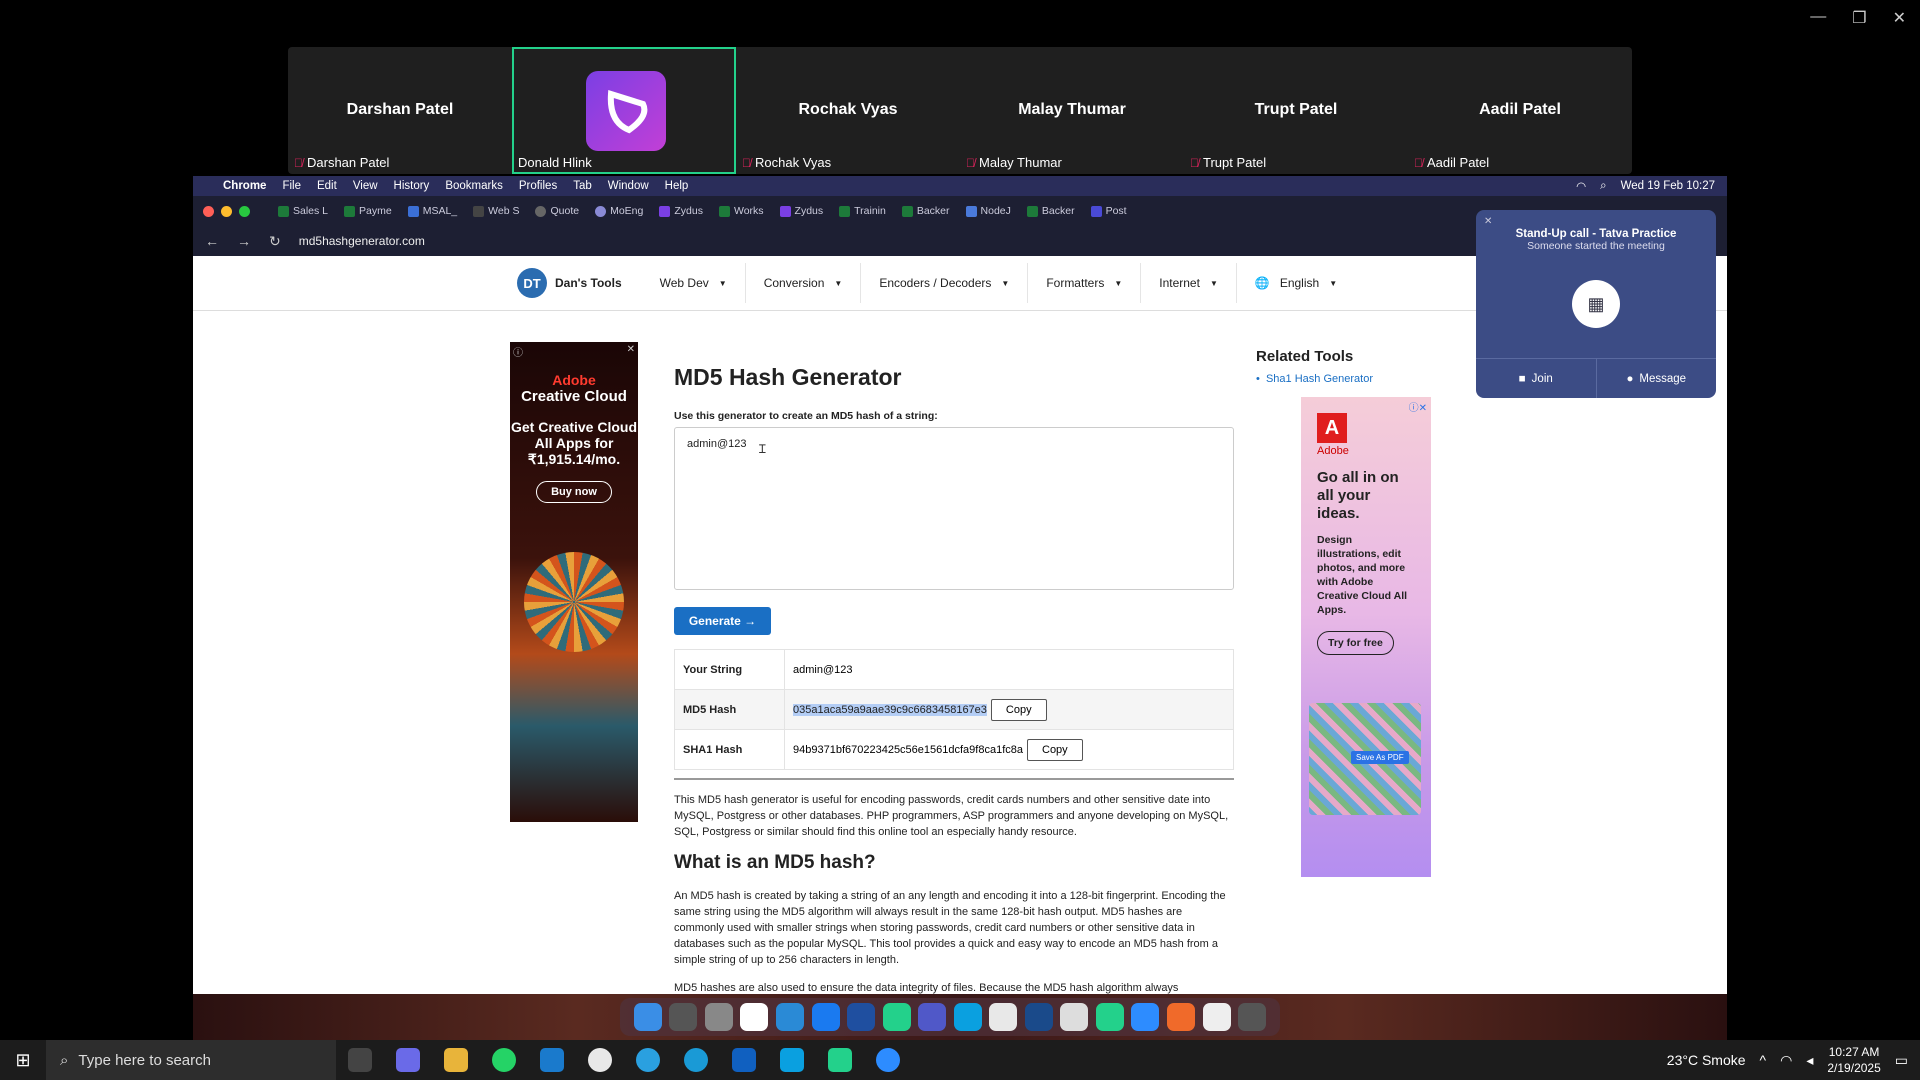 The height and width of the screenshot is (1080, 1920). I want to click on minimize-button: —, so click(1818, 18).